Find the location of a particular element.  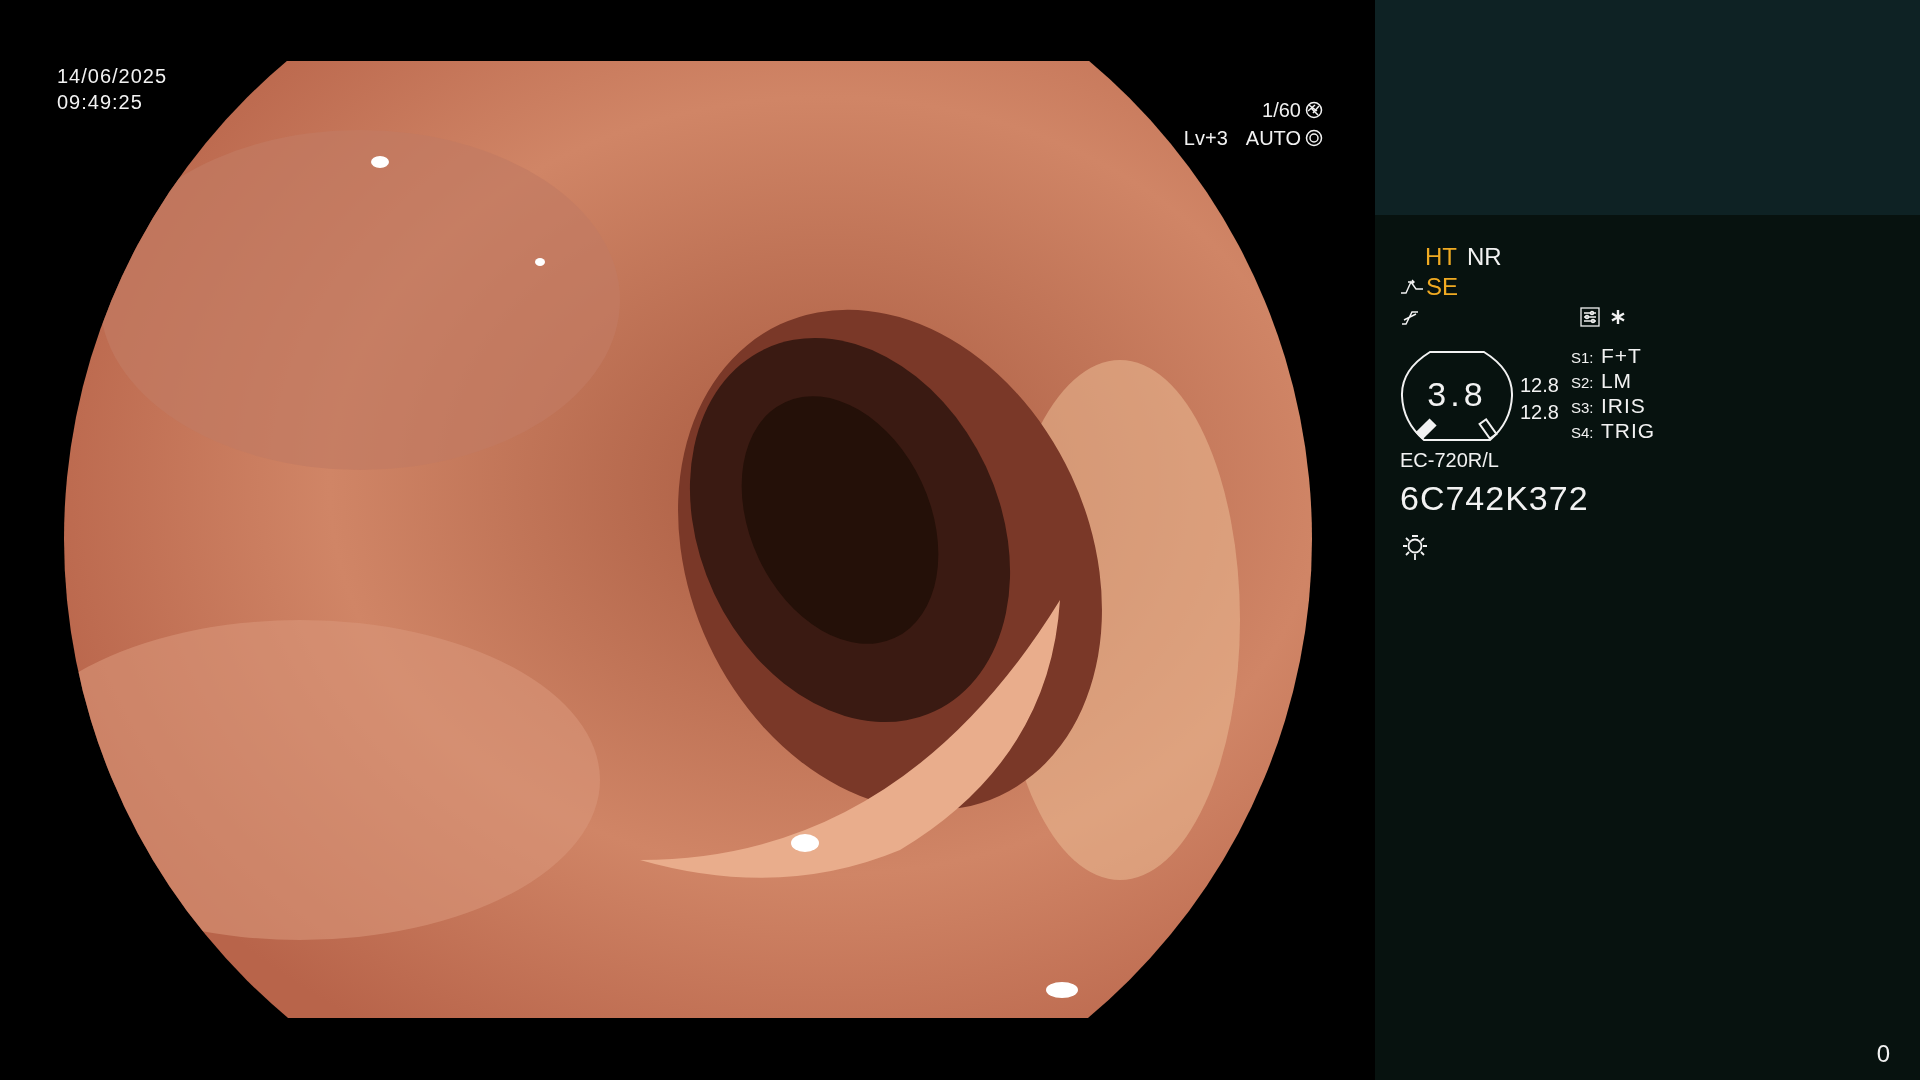

switch-function: IRIS is located at coordinates (1623, 406).